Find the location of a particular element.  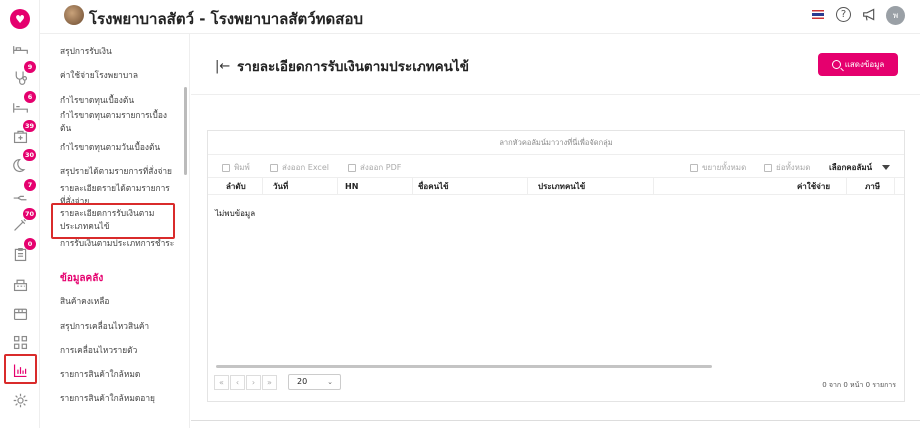

page-size-value: 20 is located at coordinates (302, 381).